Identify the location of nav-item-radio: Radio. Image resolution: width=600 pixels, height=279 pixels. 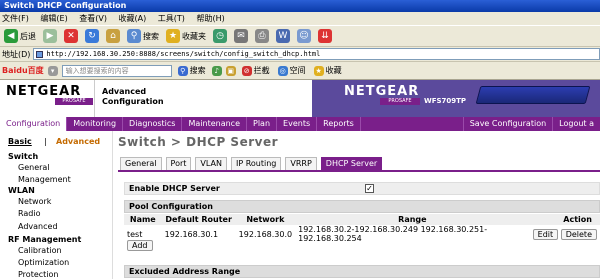
(29, 213).